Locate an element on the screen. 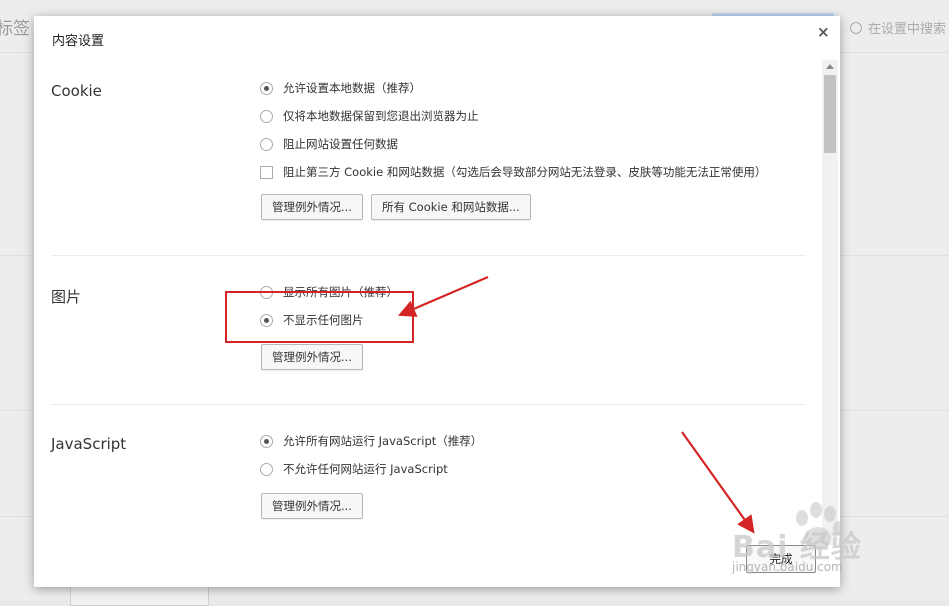  cookie-option-session-only: 仅将本地数据保留到您退出浏览器为止 is located at coordinates (369, 116).